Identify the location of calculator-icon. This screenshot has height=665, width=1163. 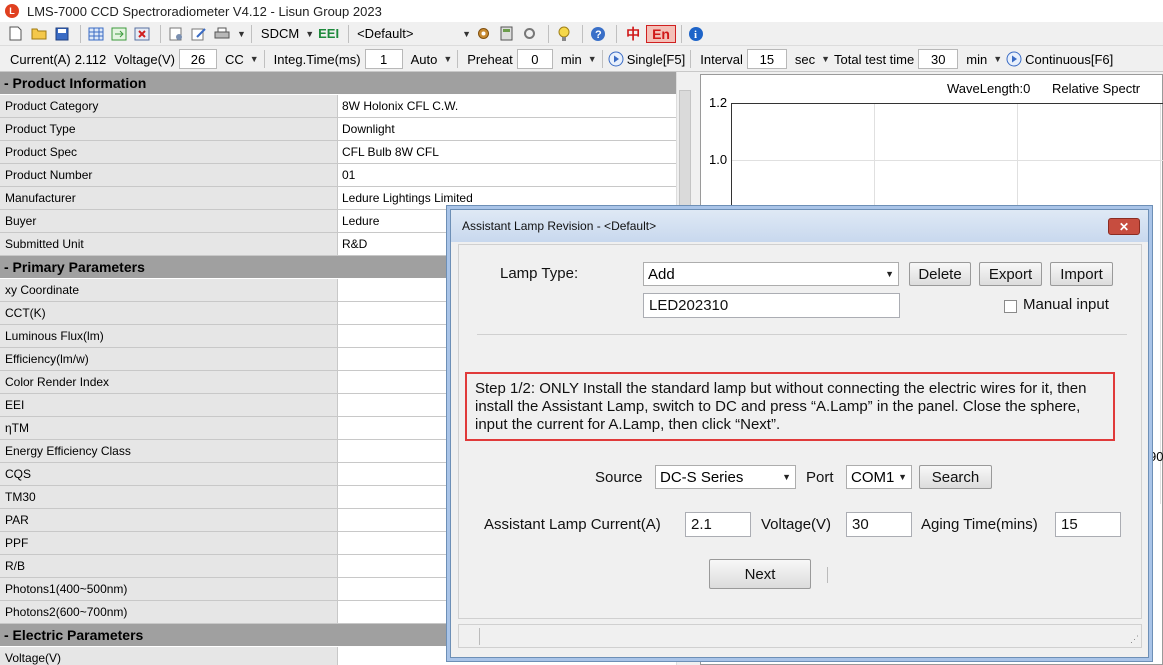
(506, 34).